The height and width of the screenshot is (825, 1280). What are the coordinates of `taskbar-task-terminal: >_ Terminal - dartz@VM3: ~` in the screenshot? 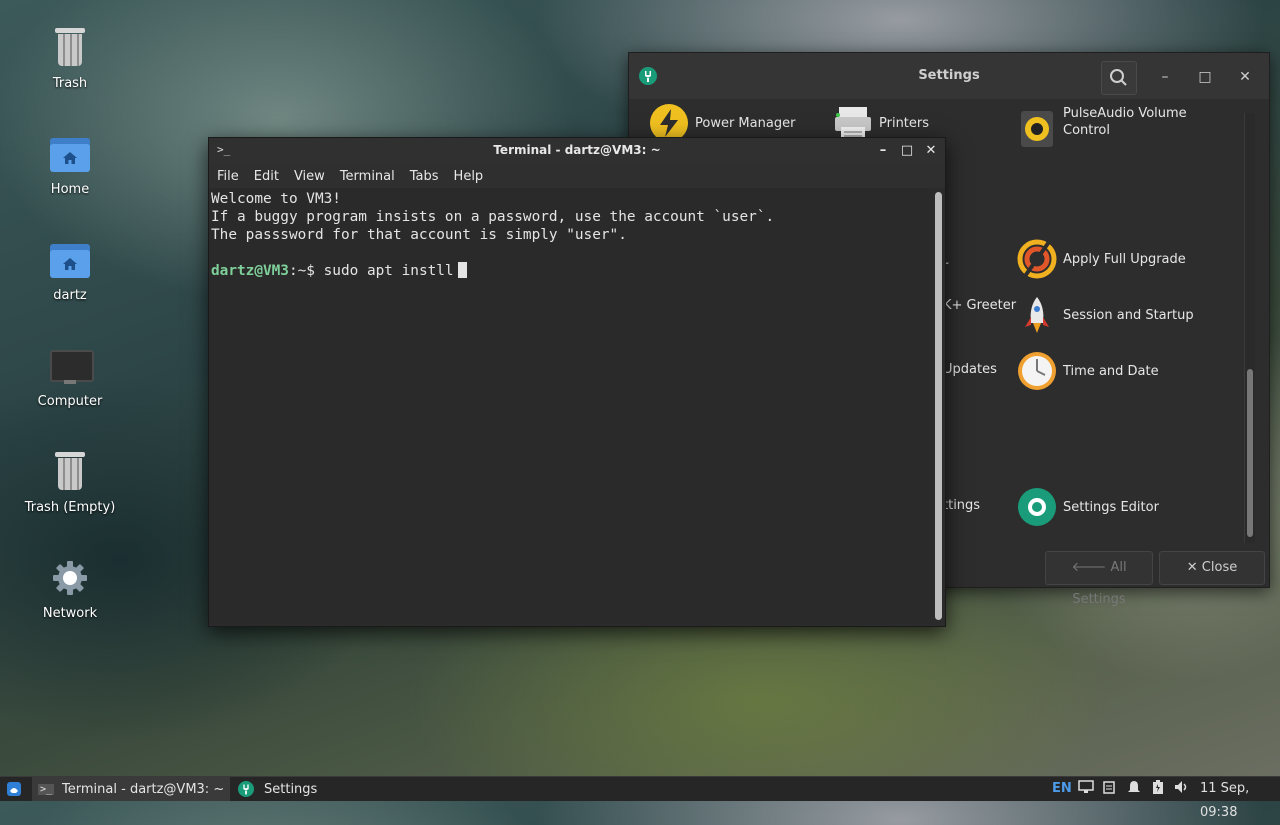 It's located at (131, 789).